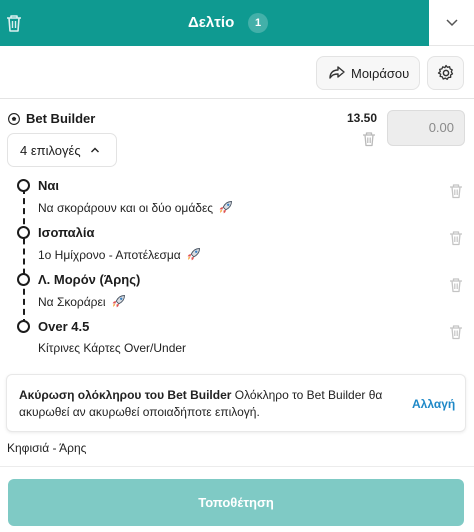  I want to click on share-button: Μοιράσου, so click(368, 73).